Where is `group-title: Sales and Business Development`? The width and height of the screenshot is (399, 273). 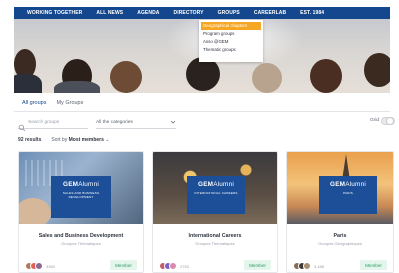 group-title: Sales and Business Development is located at coordinates (81, 236).